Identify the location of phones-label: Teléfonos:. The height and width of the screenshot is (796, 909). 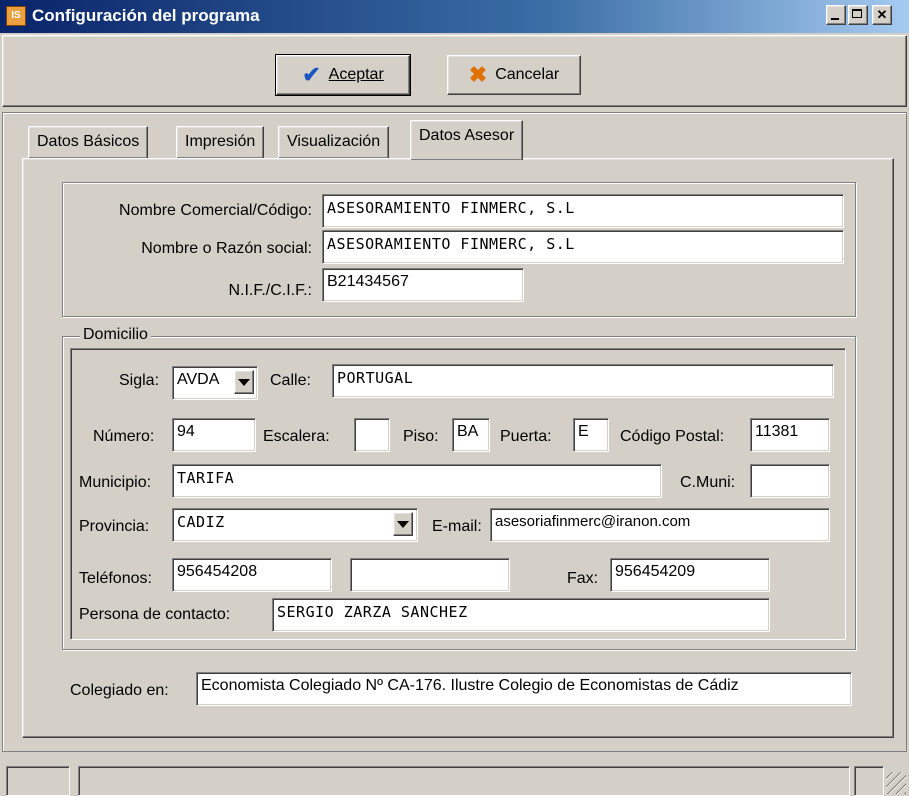
(115, 578).